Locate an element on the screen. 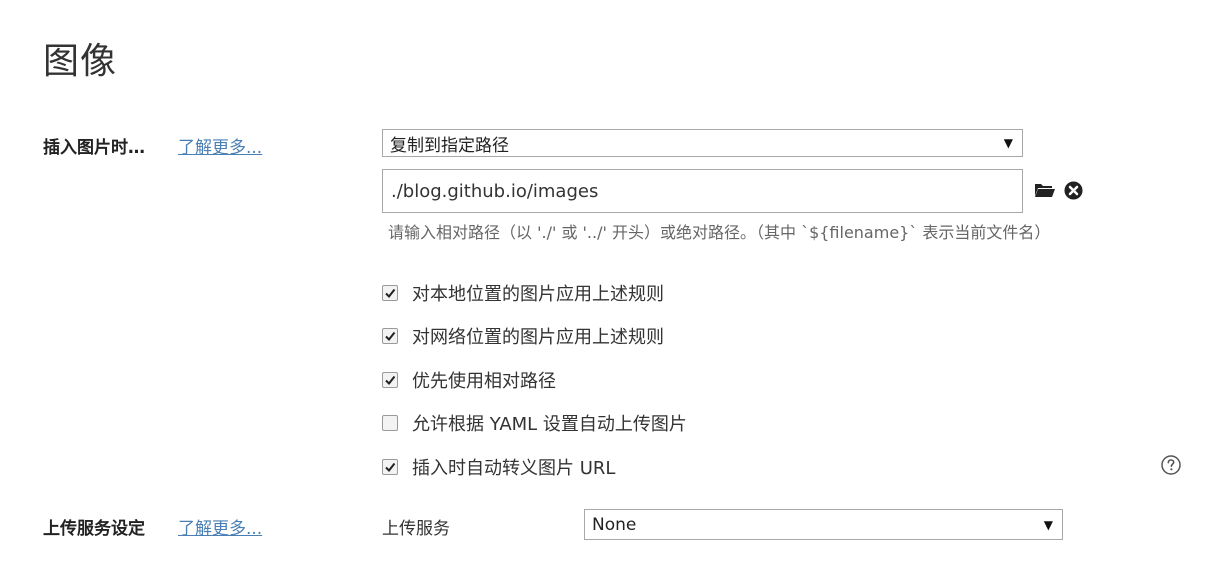  option-apply-local-images: 对本地位置的图片应用上述规则 is located at coordinates (523, 293).